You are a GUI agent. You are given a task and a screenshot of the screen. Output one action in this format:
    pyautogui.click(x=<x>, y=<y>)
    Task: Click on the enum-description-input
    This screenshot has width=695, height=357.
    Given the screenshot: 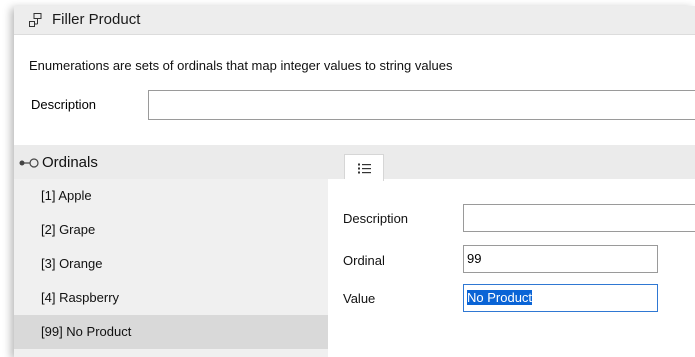 What is the action you would take?
    pyautogui.click(x=421, y=105)
    